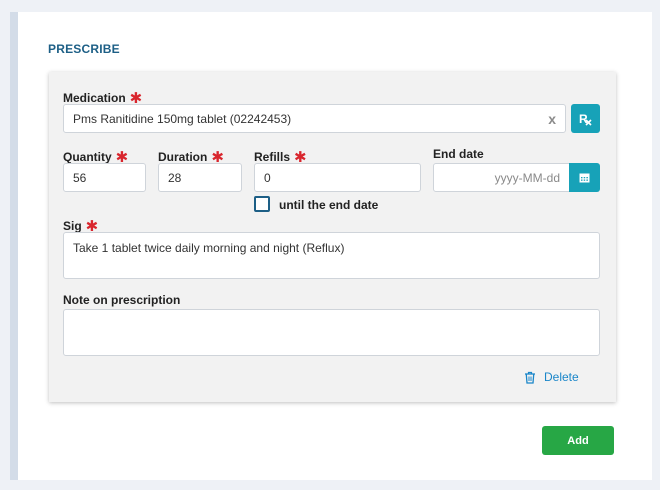 The height and width of the screenshot is (490, 660). I want to click on clear-medication-icon: x, so click(552, 119).